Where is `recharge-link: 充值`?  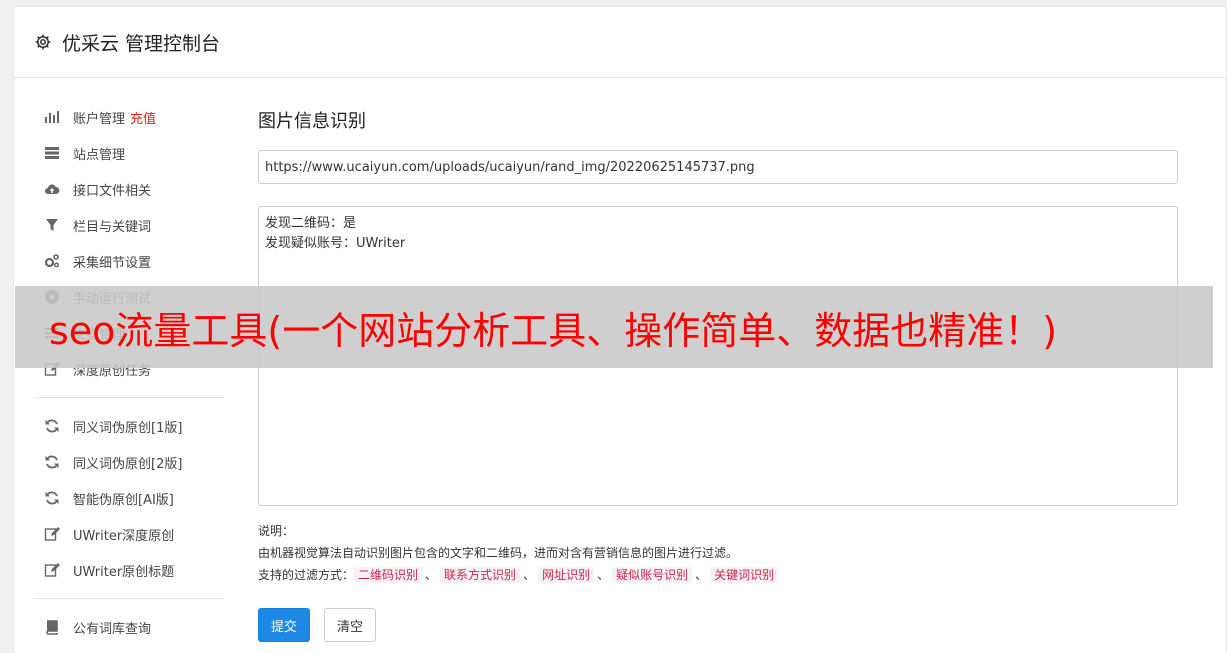 recharge-link: 充值 is located at coordinates (143, 117).